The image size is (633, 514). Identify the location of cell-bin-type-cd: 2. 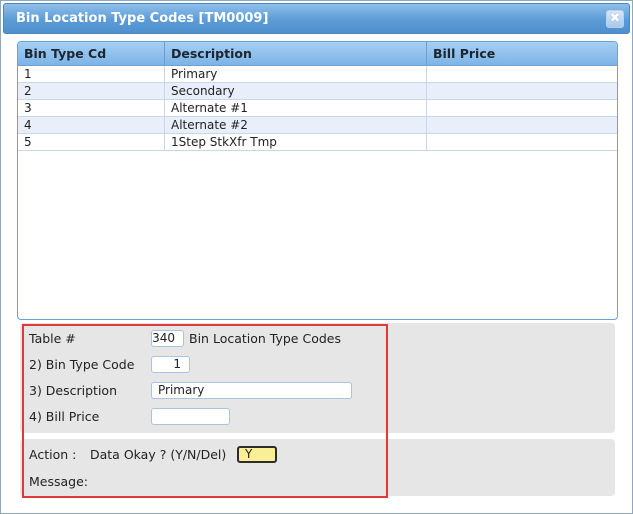
(91, 91).